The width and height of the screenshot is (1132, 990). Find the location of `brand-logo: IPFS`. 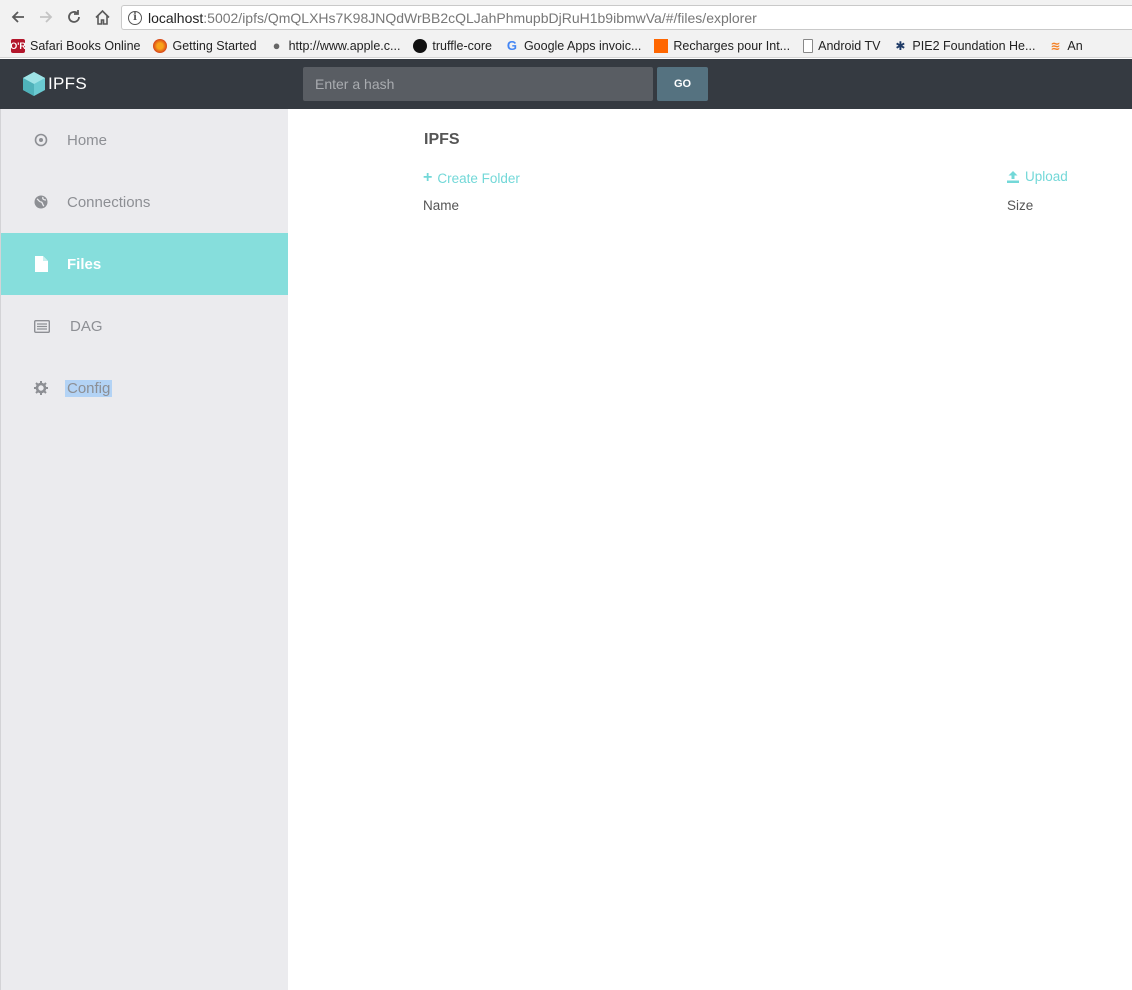

brand-logo: IPFS is located at coordinates (54, 84).